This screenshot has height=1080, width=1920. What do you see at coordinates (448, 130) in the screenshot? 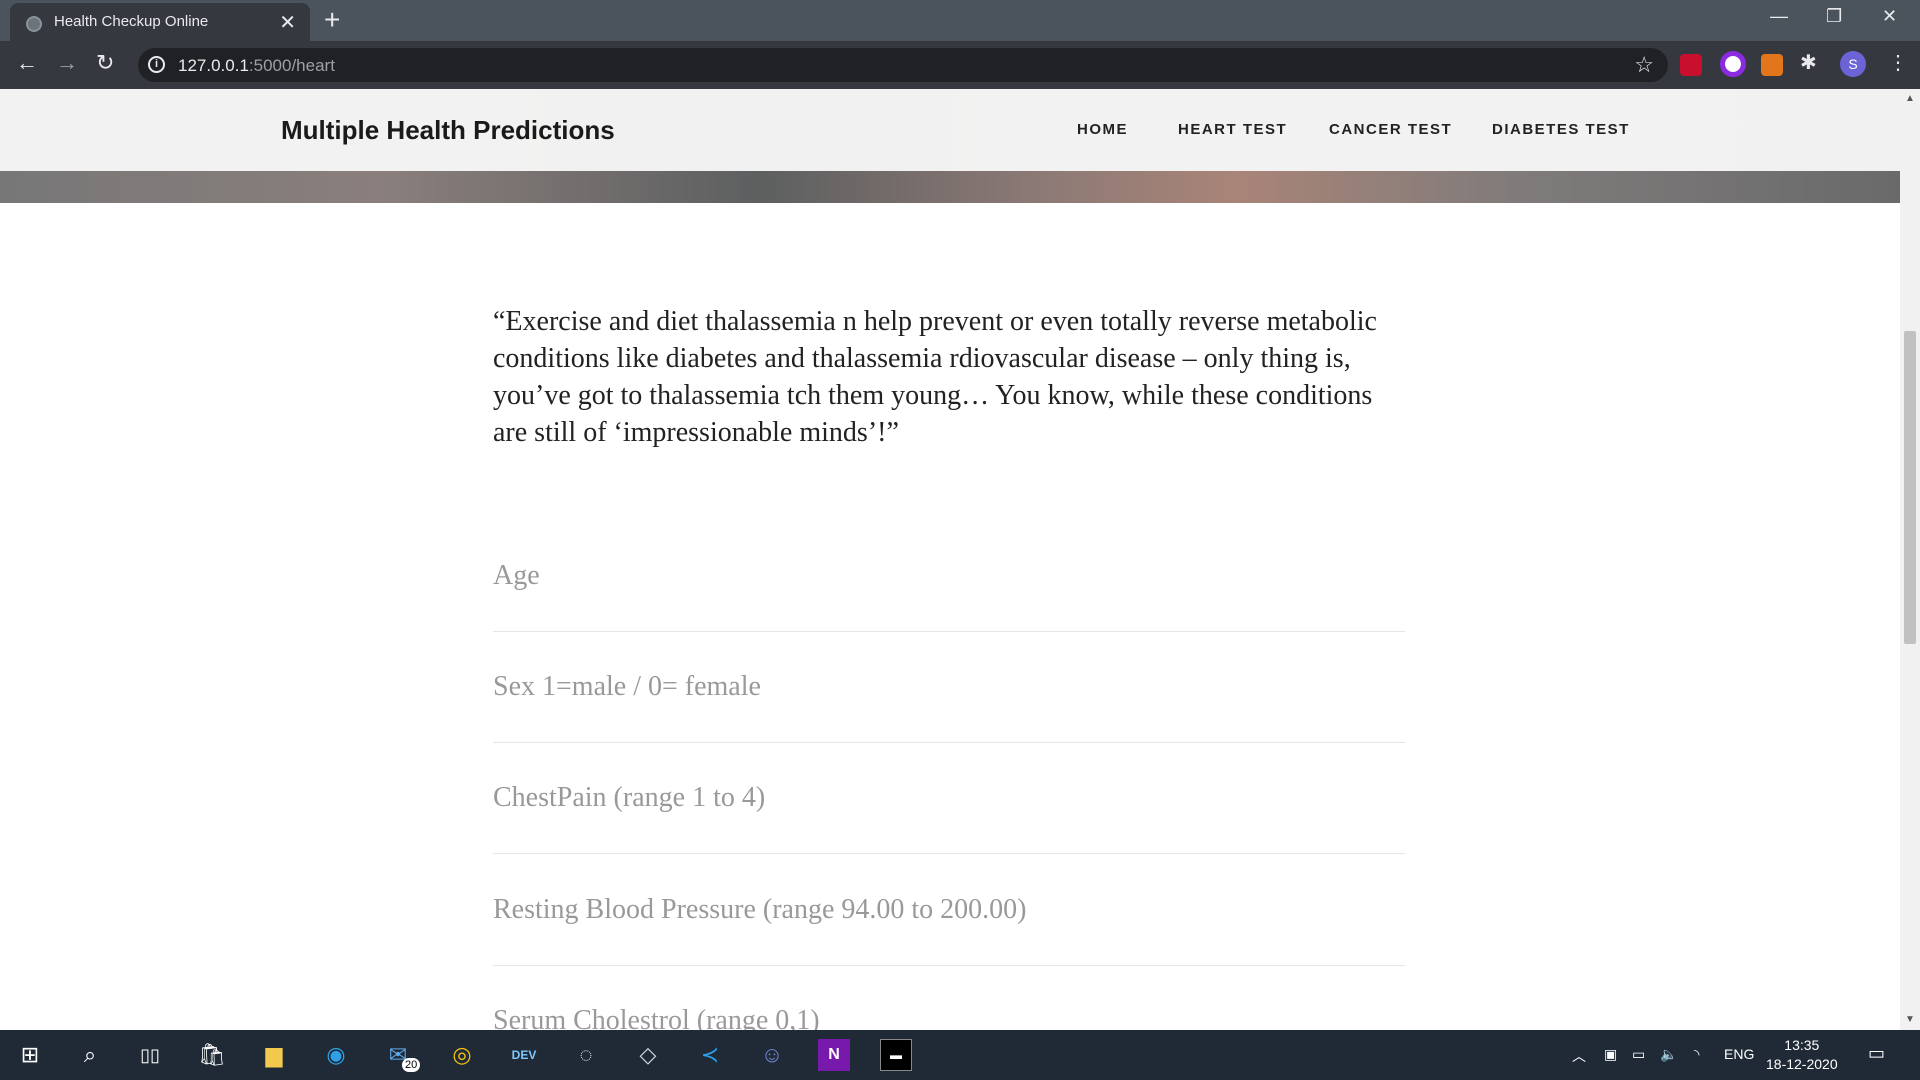
I see `site-brand: Multiple Health Predictions` at bounding box center [448, 130].